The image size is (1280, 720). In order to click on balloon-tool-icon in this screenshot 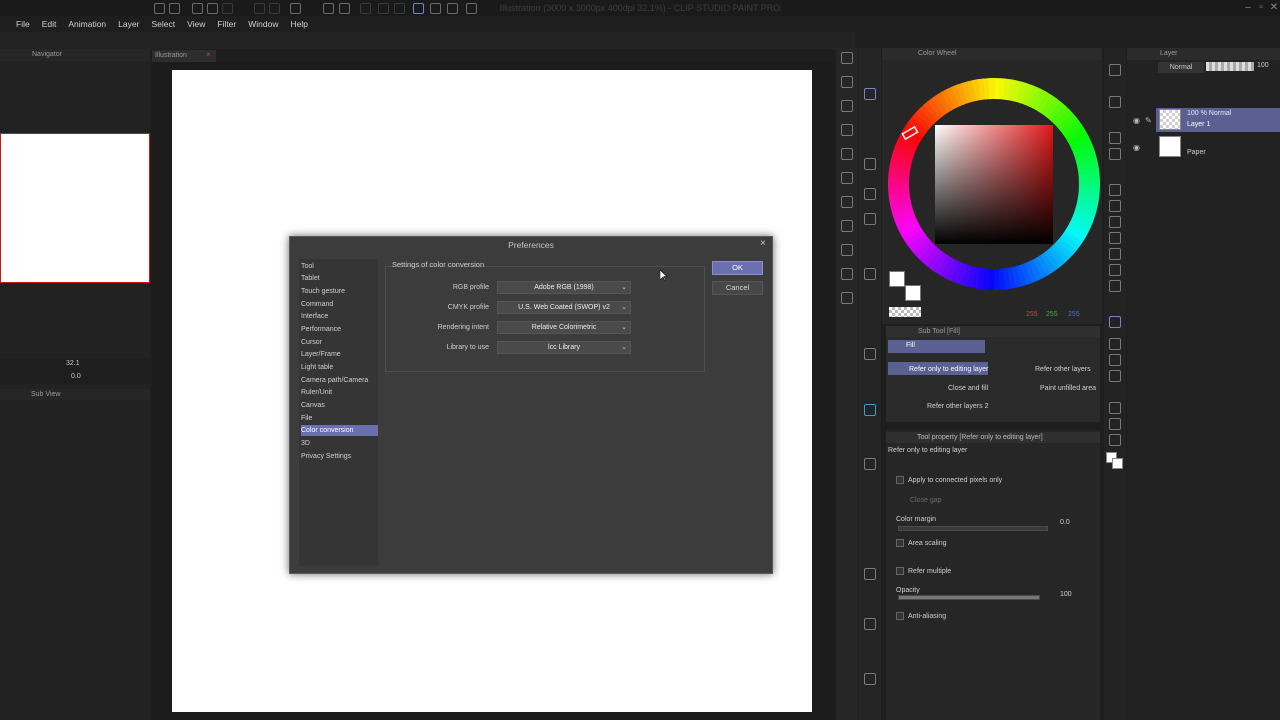, I will do `click(1115, 424)`.